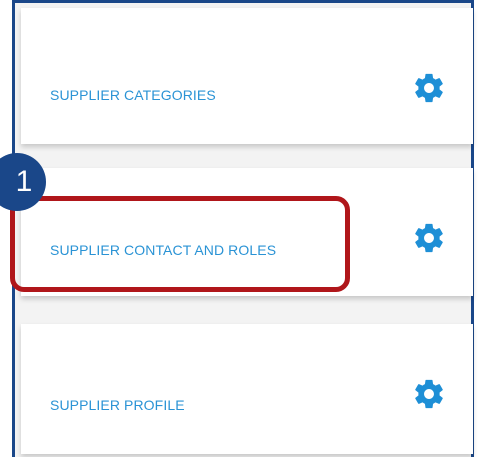  I want to click on supplier-profile-link: SUPPLIER PROFILE, so click(117, 405).